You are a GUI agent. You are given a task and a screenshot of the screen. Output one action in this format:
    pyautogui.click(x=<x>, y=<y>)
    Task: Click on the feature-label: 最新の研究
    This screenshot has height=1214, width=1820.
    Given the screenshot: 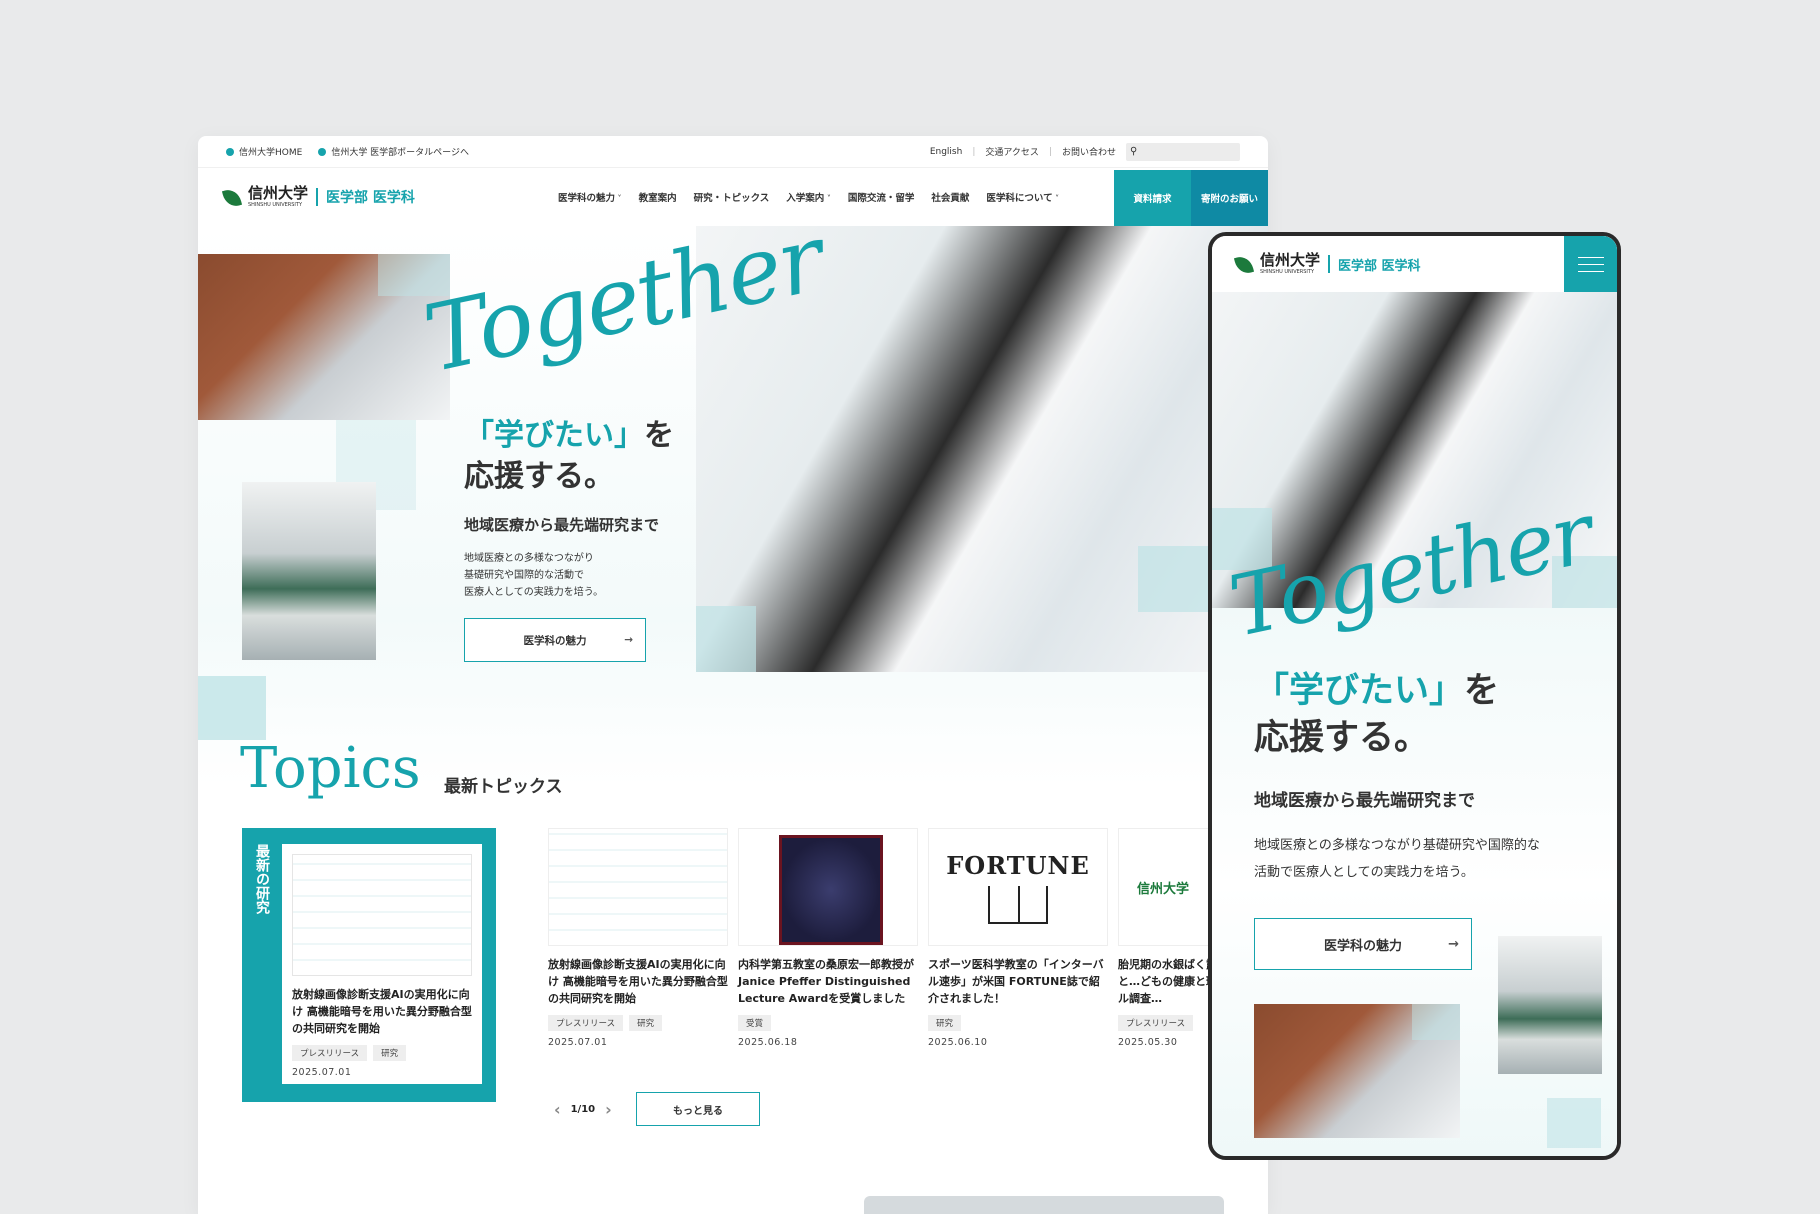 What is the action you would take?
    pyautogui.click(x=262, y=879)
    